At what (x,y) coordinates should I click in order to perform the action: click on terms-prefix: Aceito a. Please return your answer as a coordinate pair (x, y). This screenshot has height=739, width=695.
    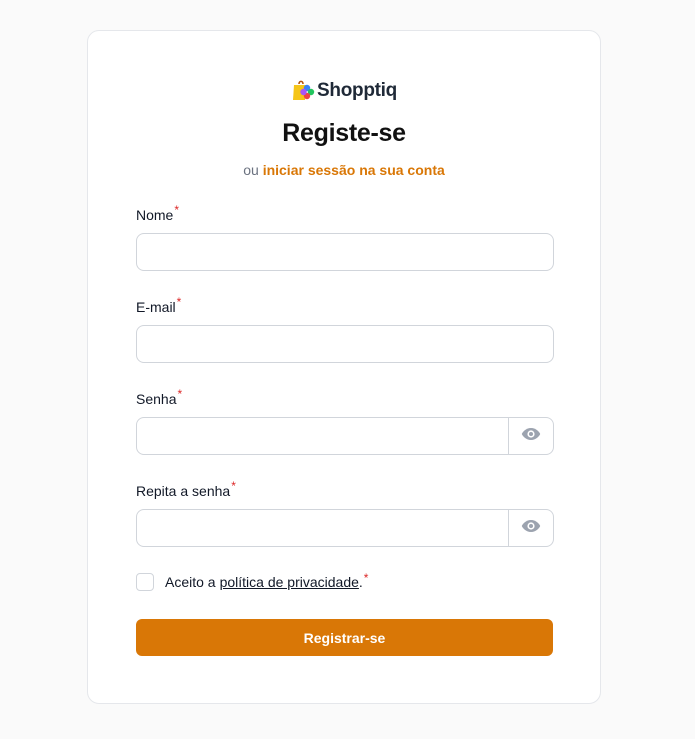
    Looking at the image, I should click on (190, 582).